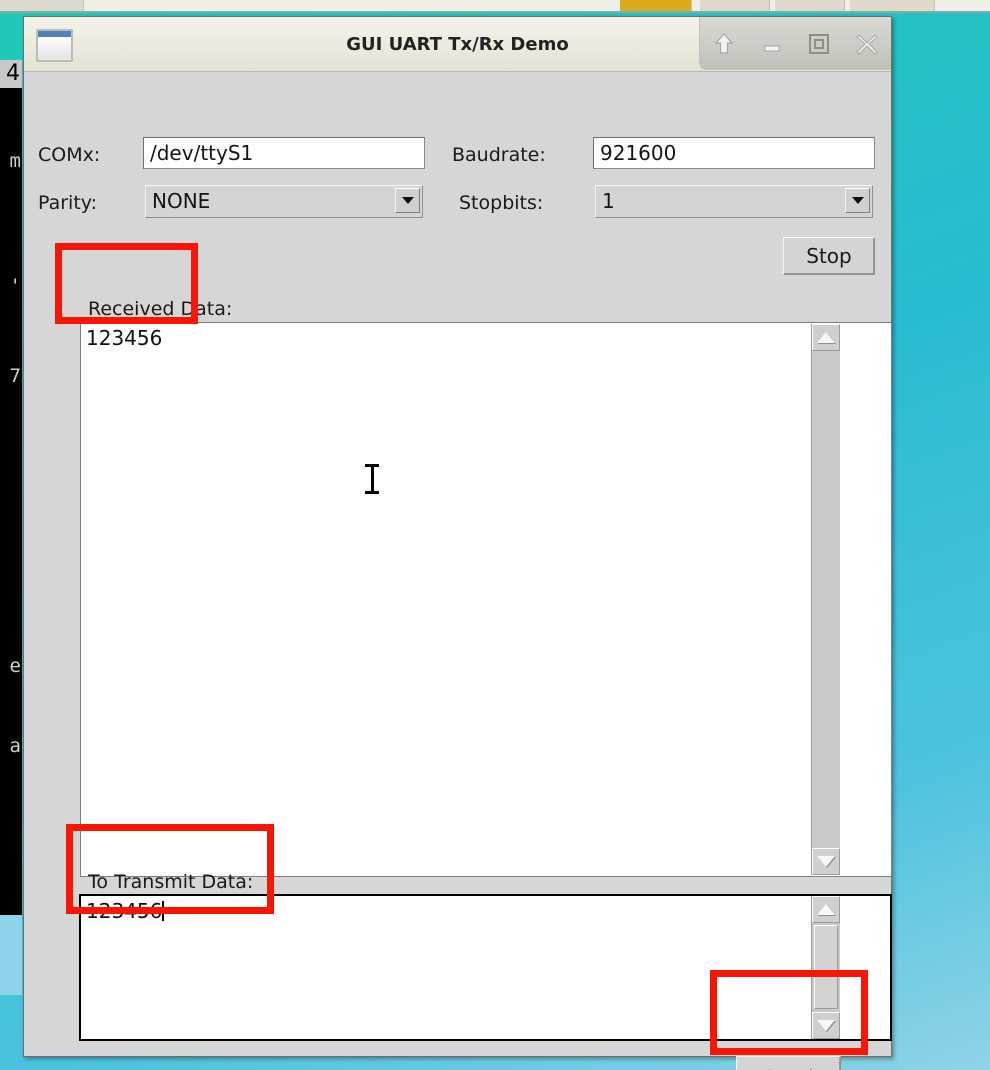 The width and height of the screenshot is (990, 1070). Describe the element at coordinates (15, 161) in the screenshot. I see `background-terminal-line: m` at that location.